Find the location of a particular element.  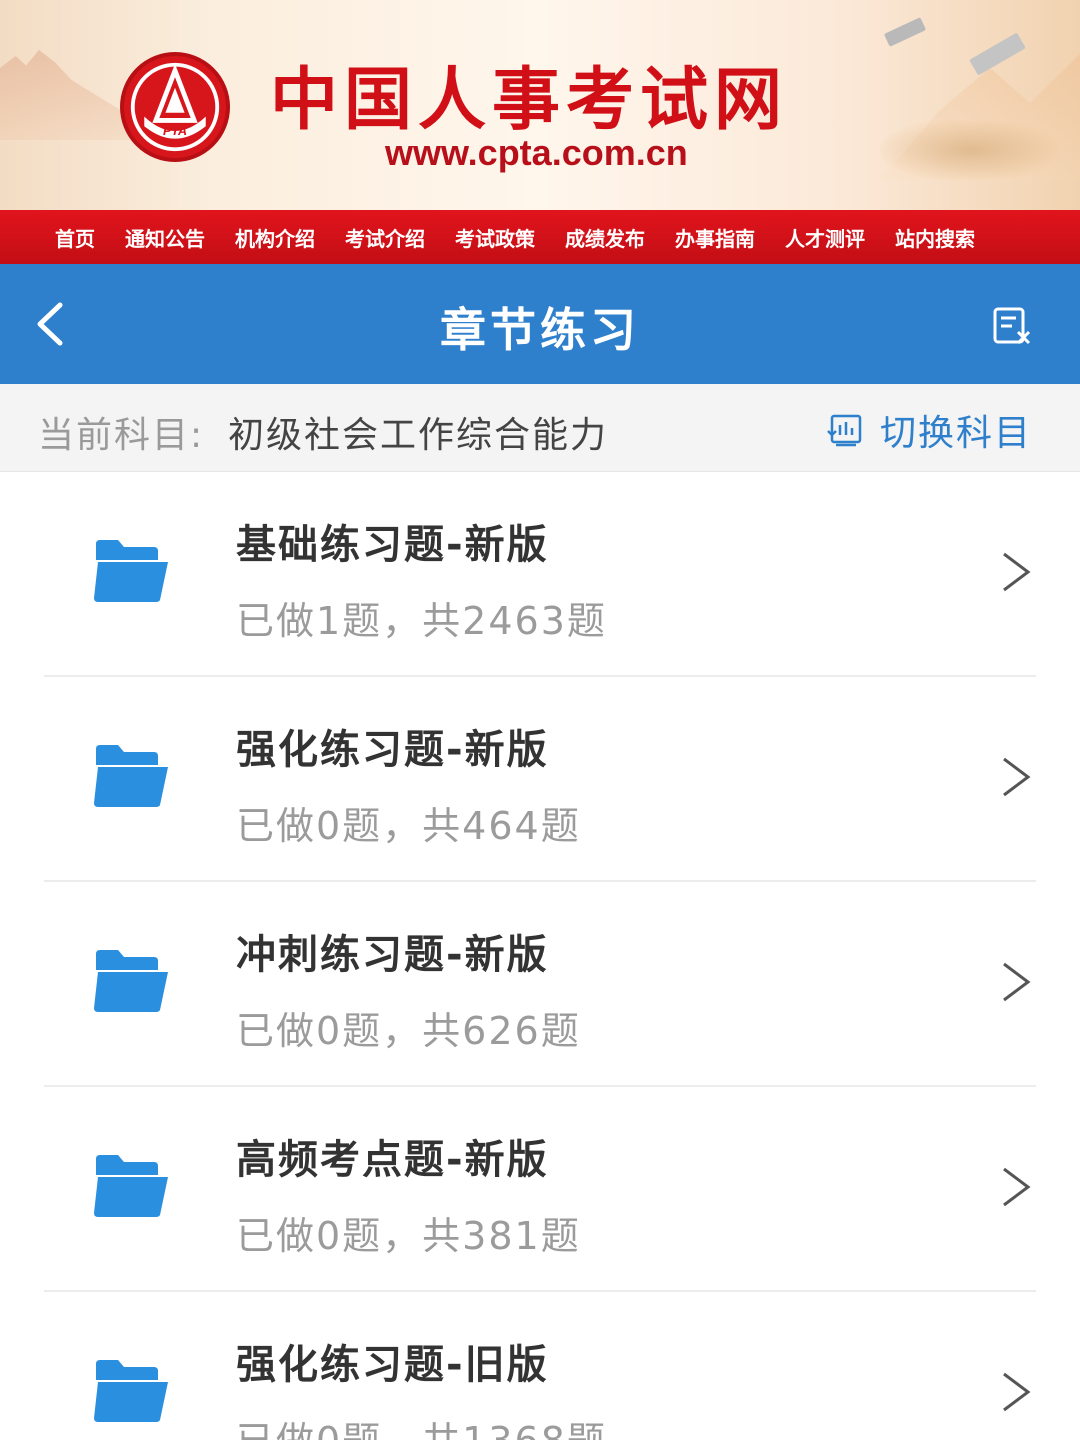

site-url: www.cpta.com.cn is located at coordinates (536, 152).